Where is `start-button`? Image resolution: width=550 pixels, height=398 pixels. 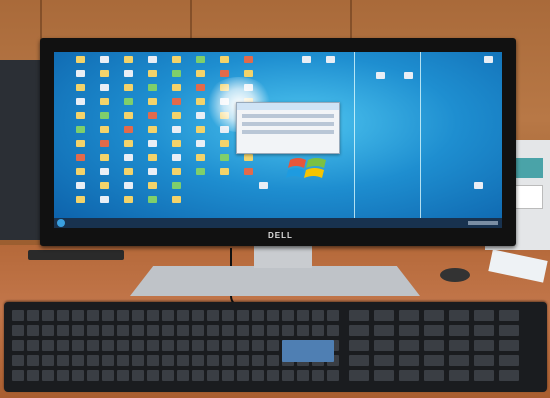 start-button is located at coordinates (61, 223).